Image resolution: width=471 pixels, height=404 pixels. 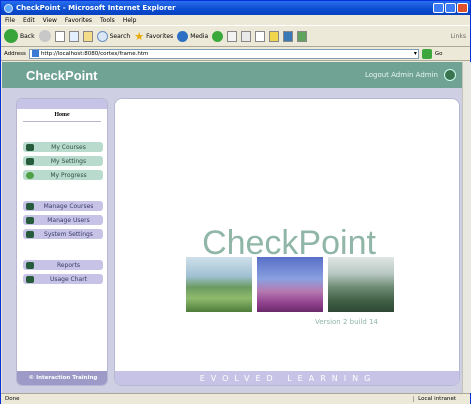 I want to click on title-bar: CheckPoint - Microsoft Internet Explorer, so click(x=235, y=8).